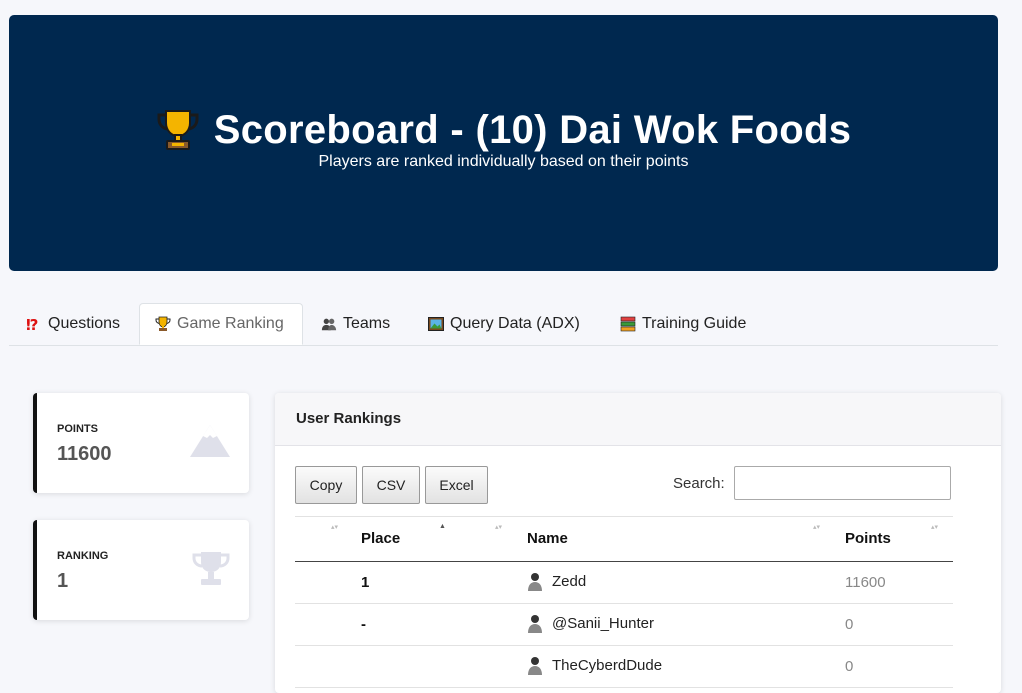 This screenshot has width=1022, height=693. What do you see at coordinates (624, 583) in the screenshot?
I see `table-row: 1 Zedd 11600` at bounding box center [624, 583].